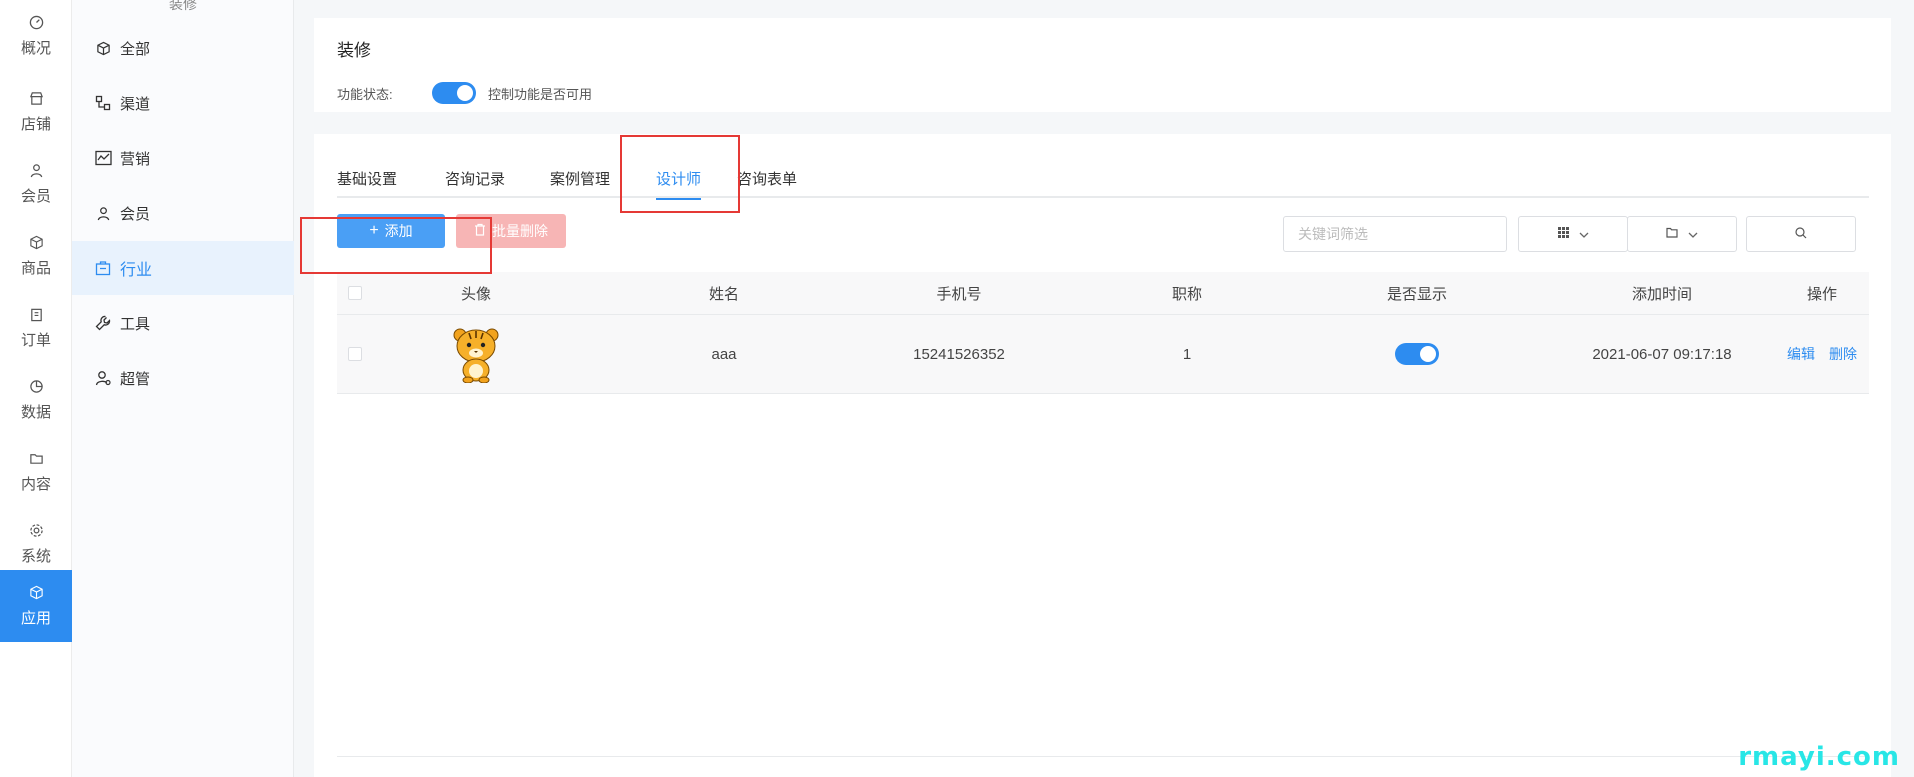  I want to click on rail-item-label: 会员, so click(35, 196).